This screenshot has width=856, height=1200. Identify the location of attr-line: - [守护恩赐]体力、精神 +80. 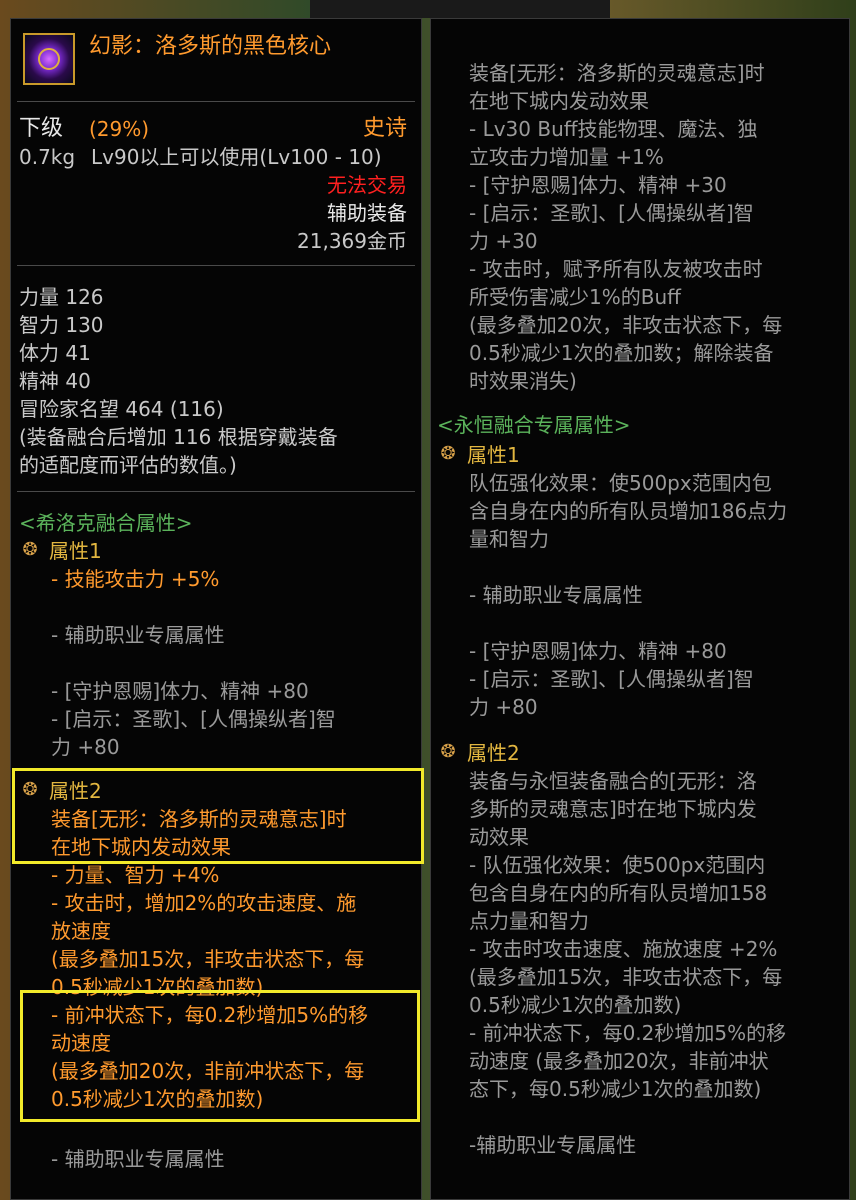
(180, 691).